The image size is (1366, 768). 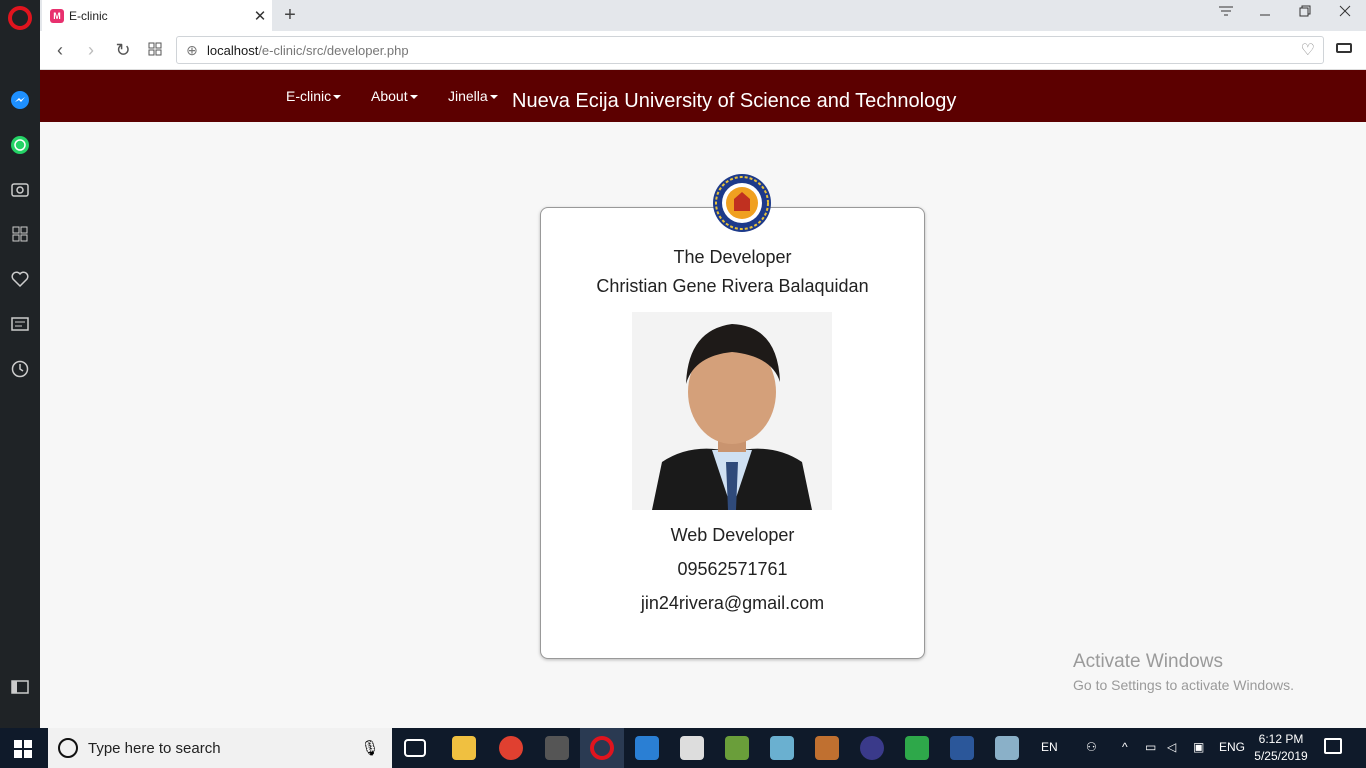 What do you see at coordinates (1183, 685) in the screenshot?
I see `activate-line2: Go to Settings to activate Windows.` at bounding box center [1183, 685].